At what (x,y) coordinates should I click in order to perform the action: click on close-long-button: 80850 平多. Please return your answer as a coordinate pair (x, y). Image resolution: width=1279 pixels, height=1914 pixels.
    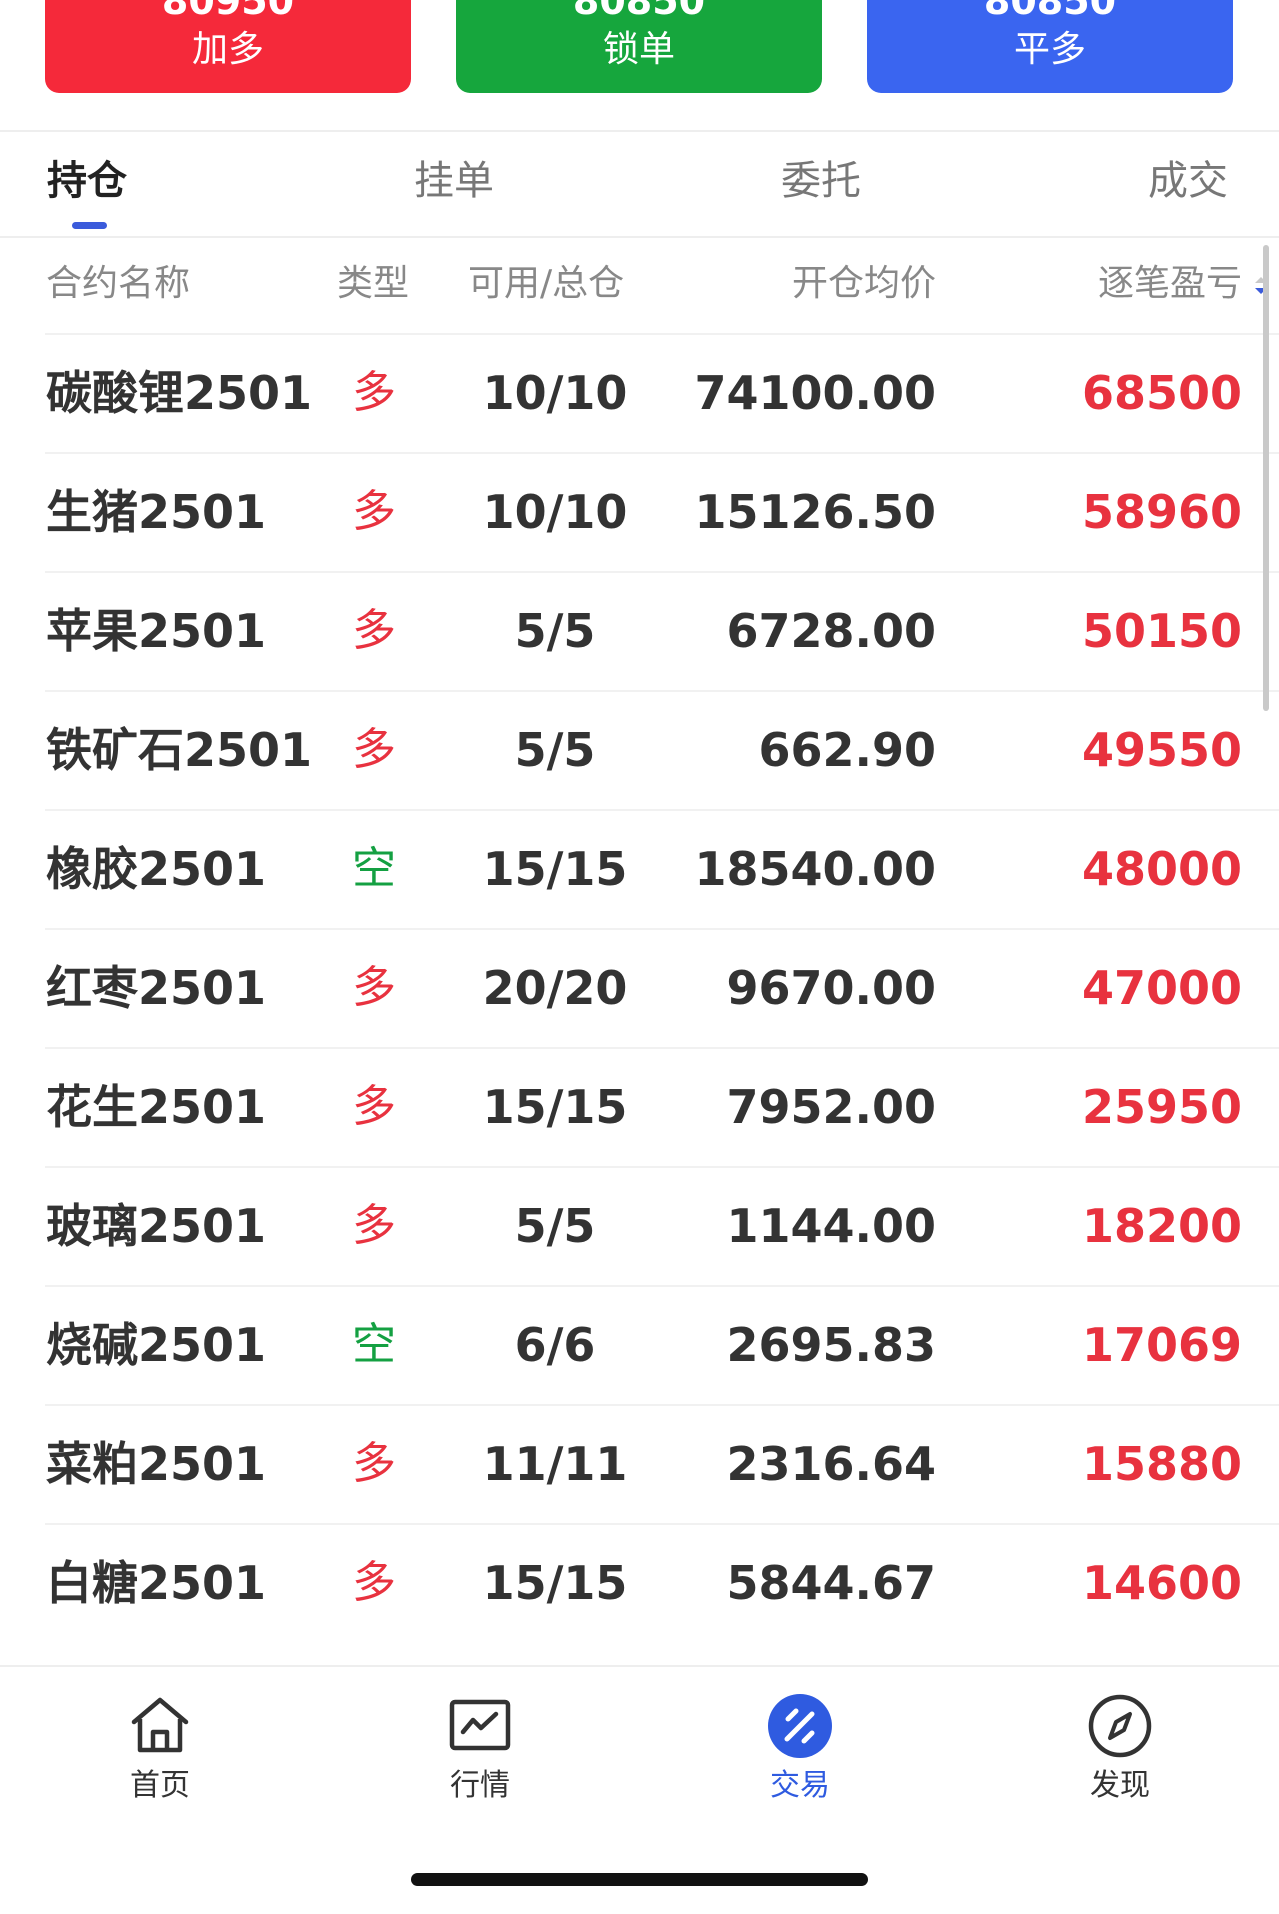
    Looking at the image, I should click on (1050, 46).